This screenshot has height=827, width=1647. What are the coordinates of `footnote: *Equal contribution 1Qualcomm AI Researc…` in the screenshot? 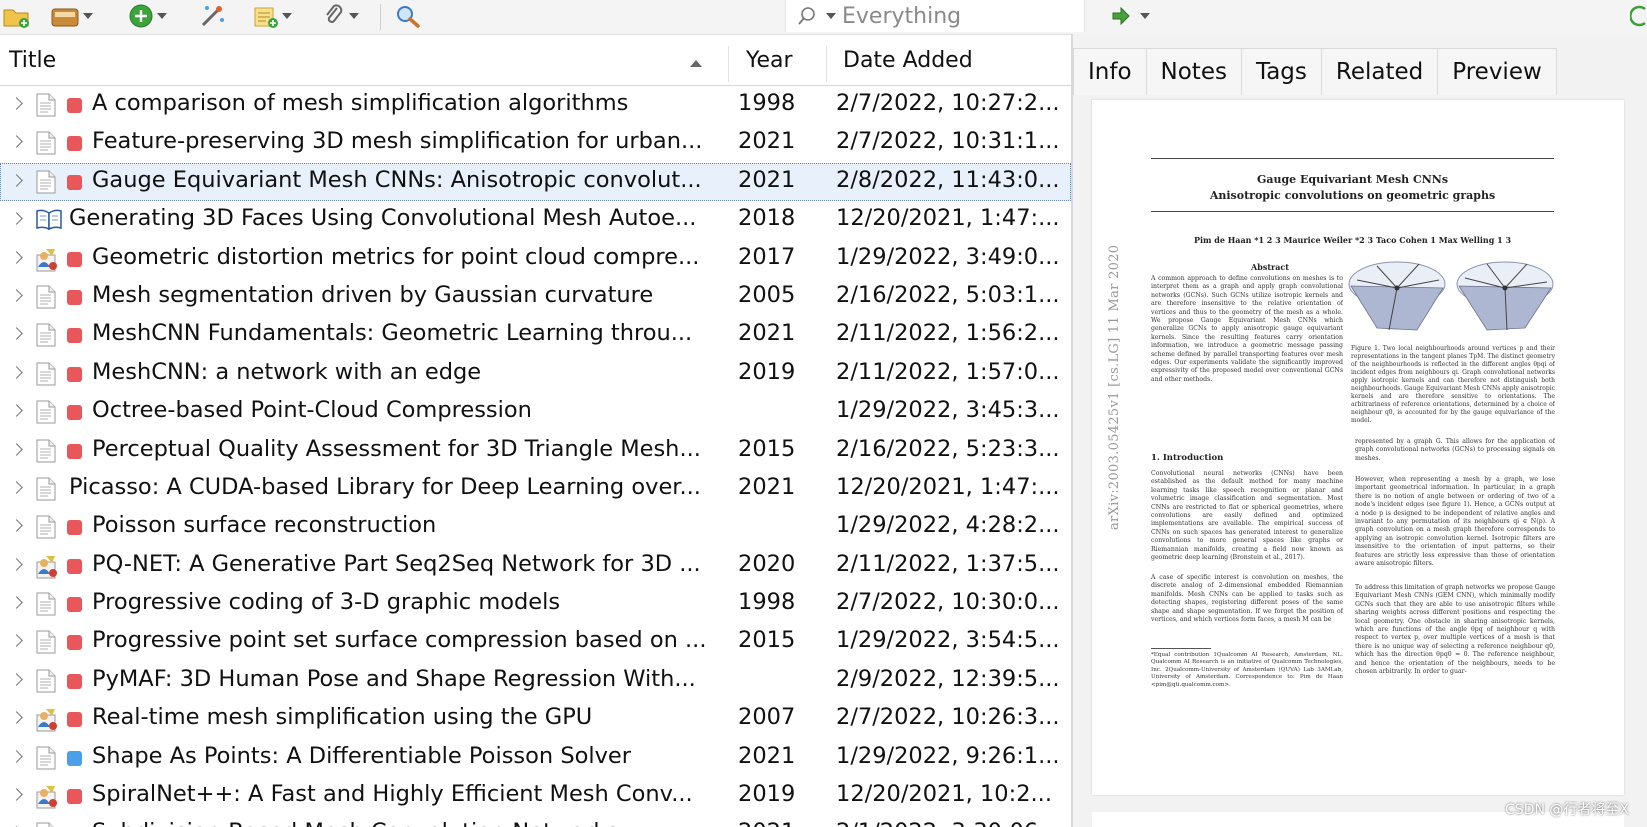 It's located at (1247, 670).